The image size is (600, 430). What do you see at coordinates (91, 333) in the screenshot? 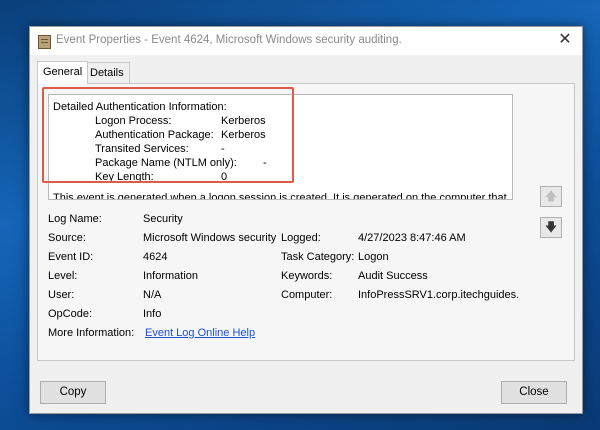
I see `more-info-label: More Information:` at bounding box center [91, 333].